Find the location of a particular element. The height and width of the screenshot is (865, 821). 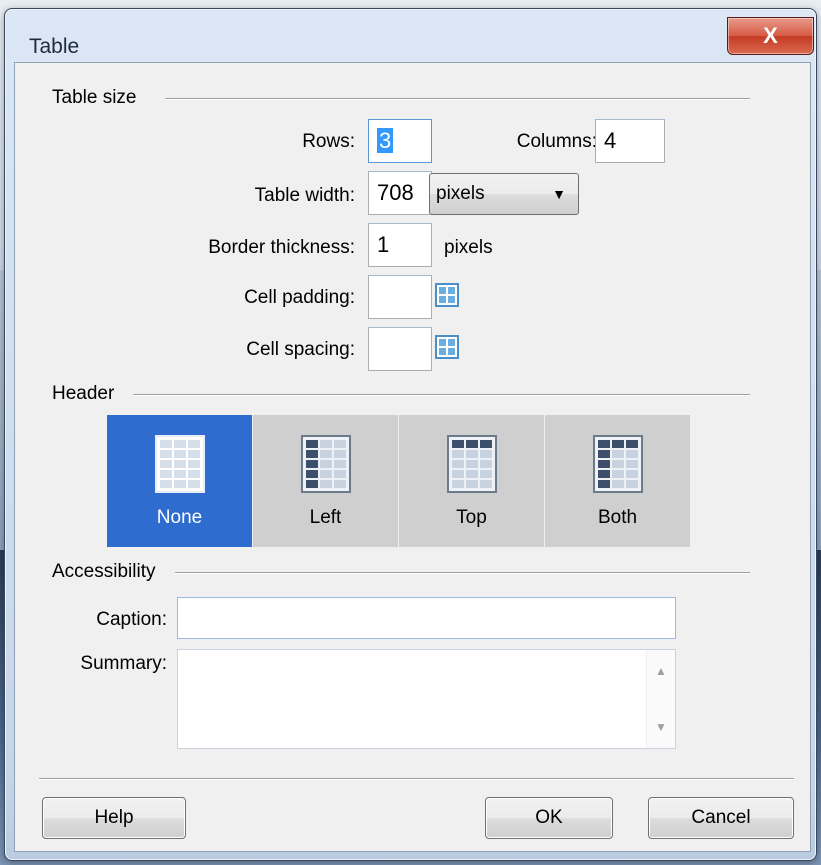

header-option-both: Both is located at coordinates (617, 481).